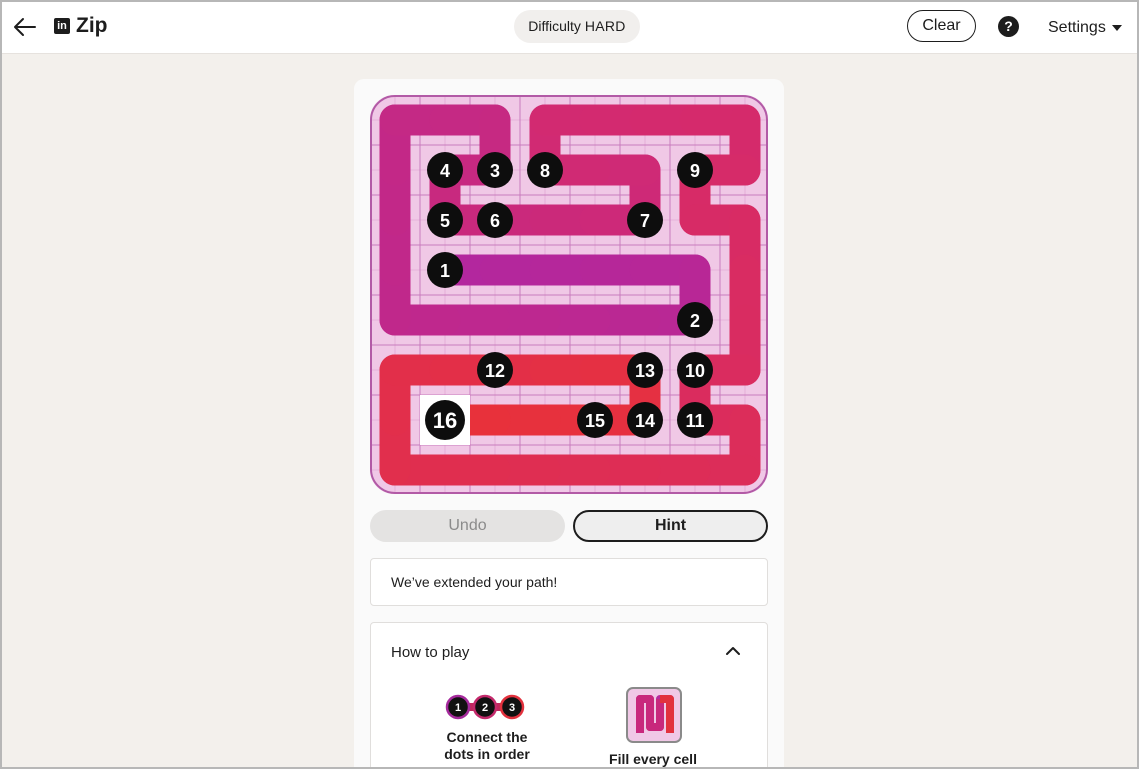 This screenshot has width=1139, height=769. Describe the element at coordinates (653, 759) in the screenshot. I see `step-fill-every-cell: Fill every cell` at that location.